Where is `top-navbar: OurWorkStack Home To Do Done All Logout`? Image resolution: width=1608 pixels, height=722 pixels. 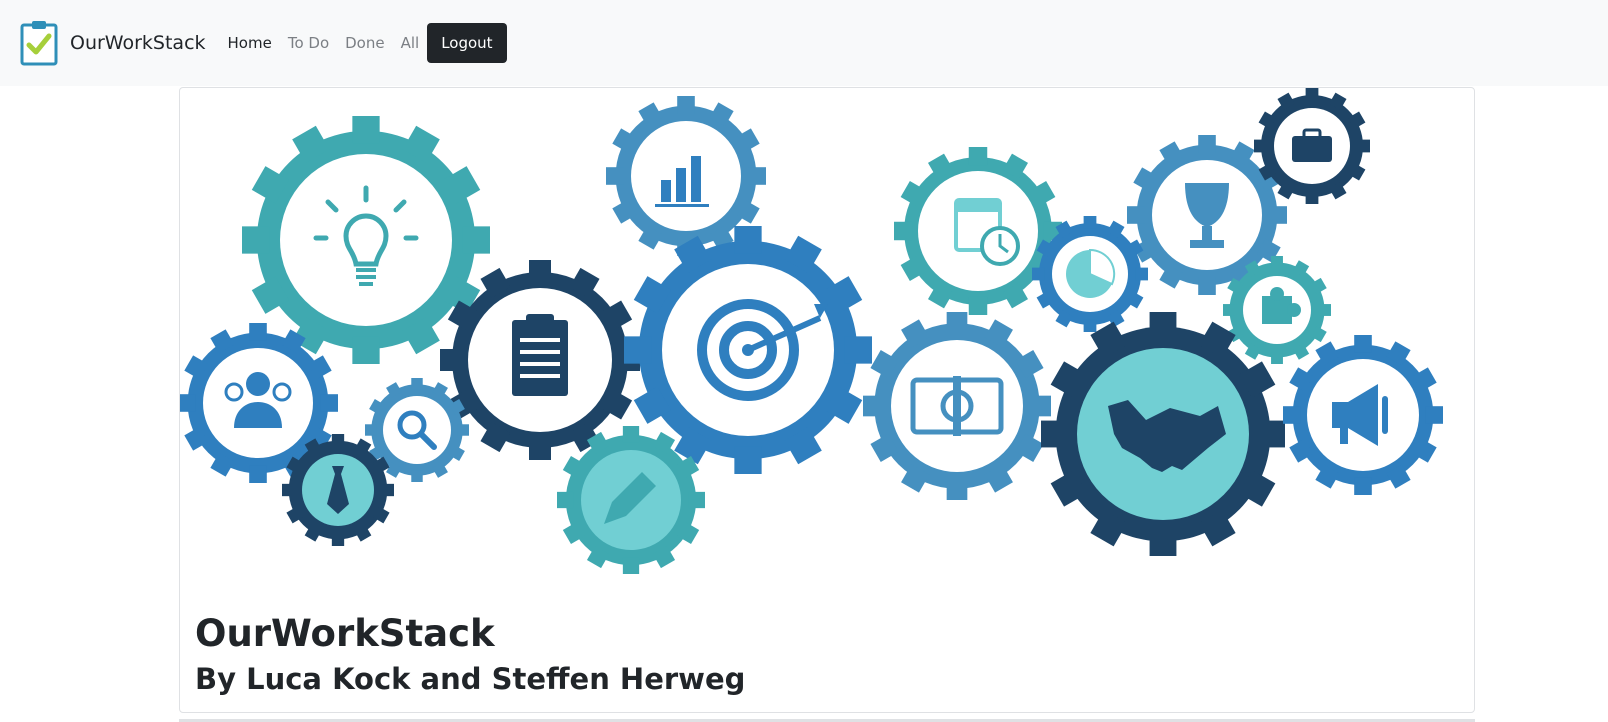 top-navbar: OurWorkStack Home To Do Done All Logout is located at coordinates (804, 43).